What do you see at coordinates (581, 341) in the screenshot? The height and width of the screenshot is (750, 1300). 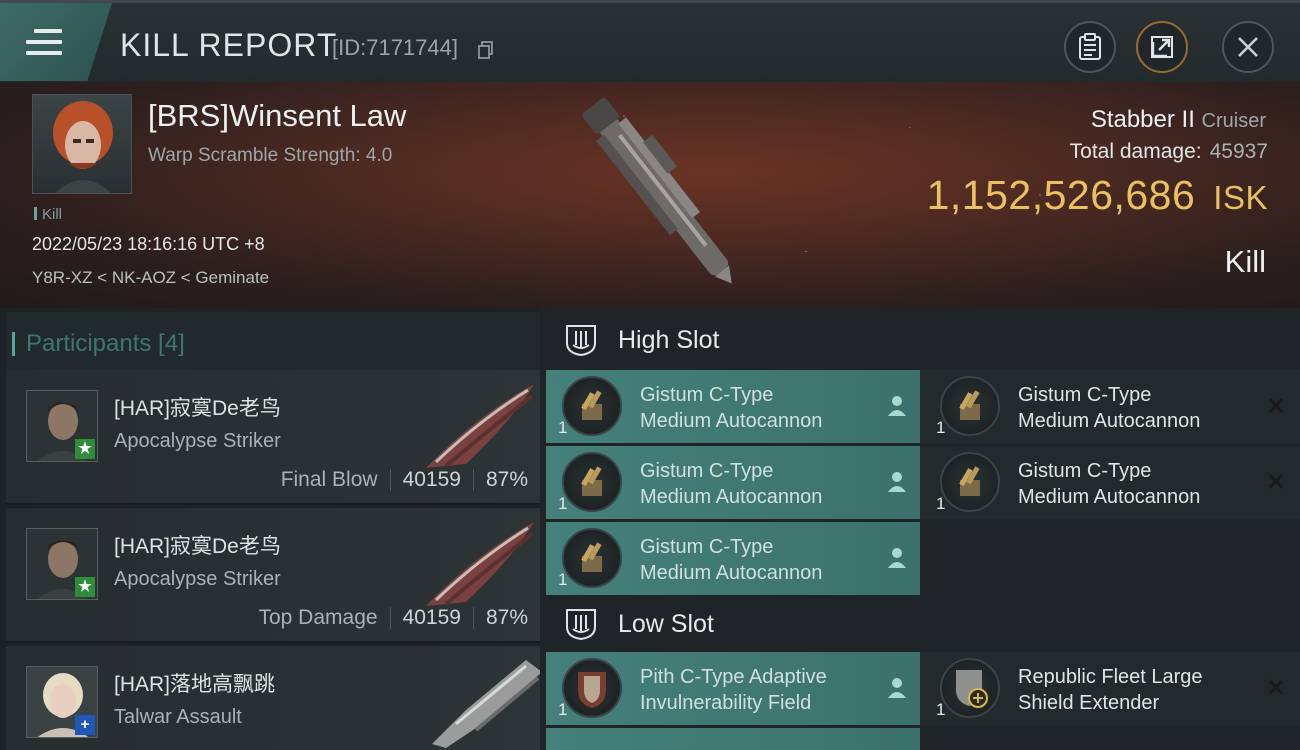 I see `high-slot-icon` at bounding box center [581, 341].